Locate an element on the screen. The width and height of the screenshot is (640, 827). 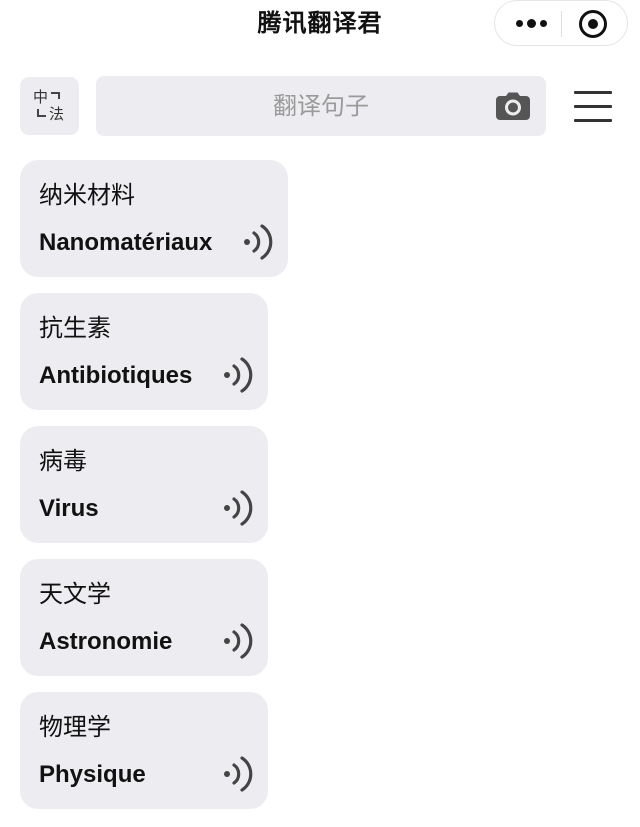
mini-program-capsule is located at coordinates (561, 23).